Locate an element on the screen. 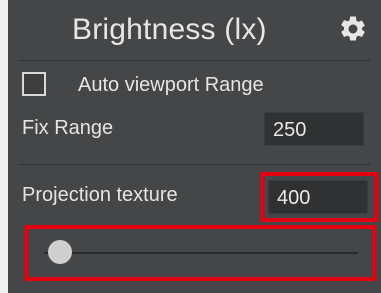 Image resolution: width=381 pixels, height=293 pixels. fix-range-label: Fix Range is located at coordinates (68, 128).